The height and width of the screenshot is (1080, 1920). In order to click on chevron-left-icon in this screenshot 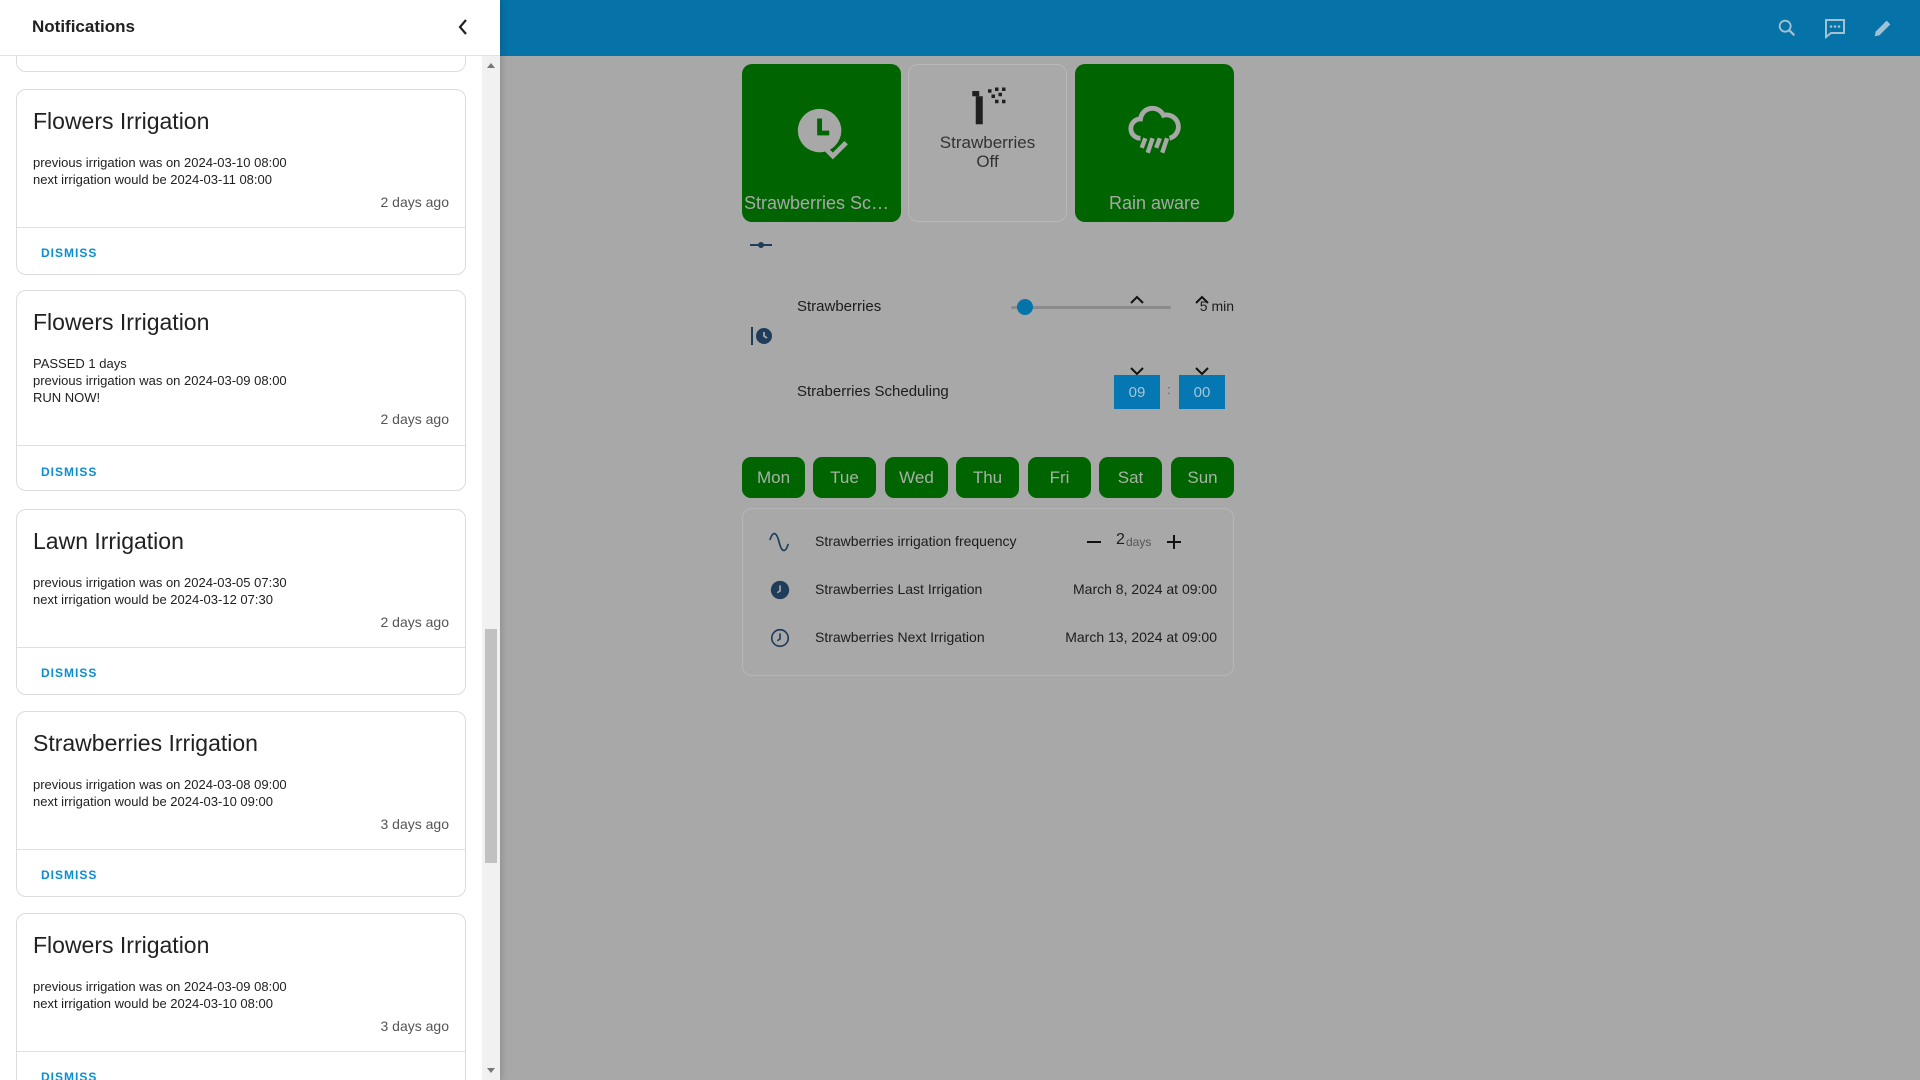, I will do `click(463, 27)`.